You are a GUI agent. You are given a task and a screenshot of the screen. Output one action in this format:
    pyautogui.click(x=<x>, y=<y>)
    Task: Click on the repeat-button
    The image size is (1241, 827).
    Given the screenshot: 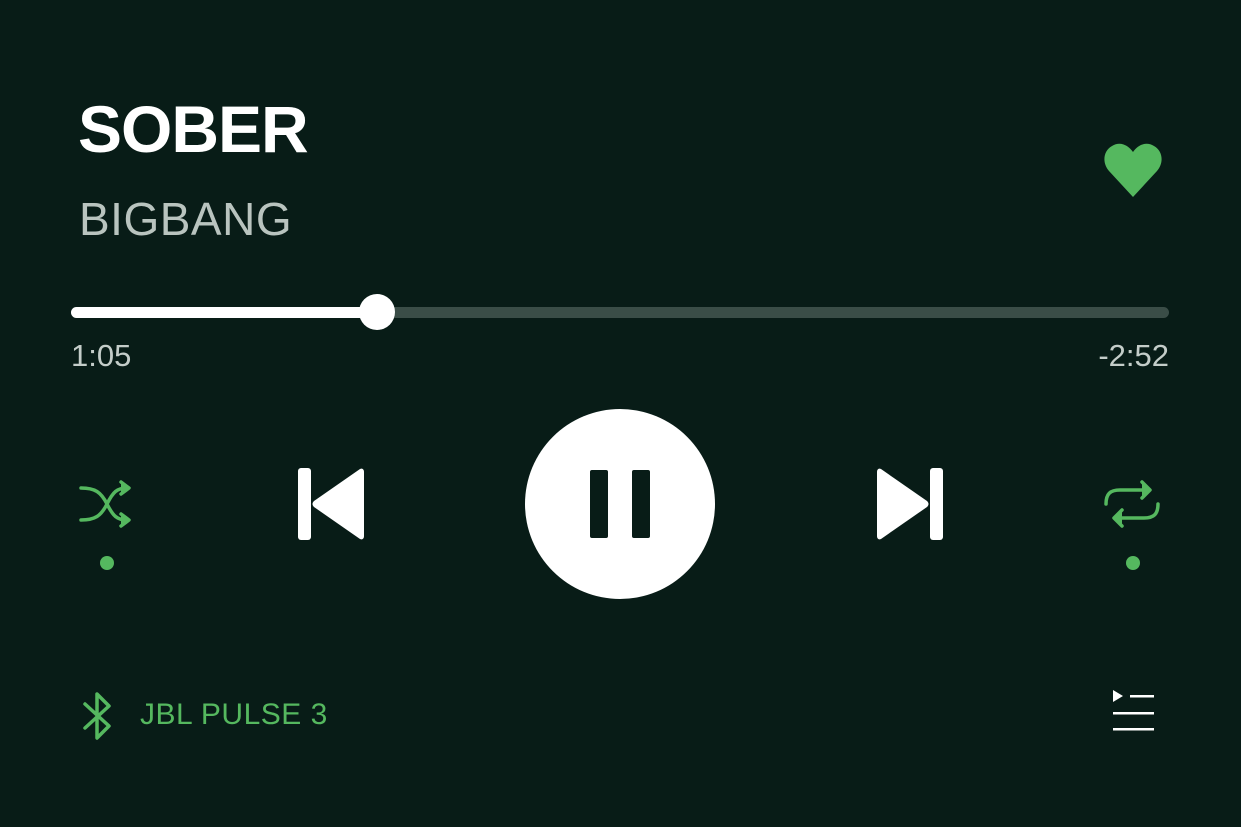 What is the action you would take?
    pyautogui.click(x=1132, y=504)
    